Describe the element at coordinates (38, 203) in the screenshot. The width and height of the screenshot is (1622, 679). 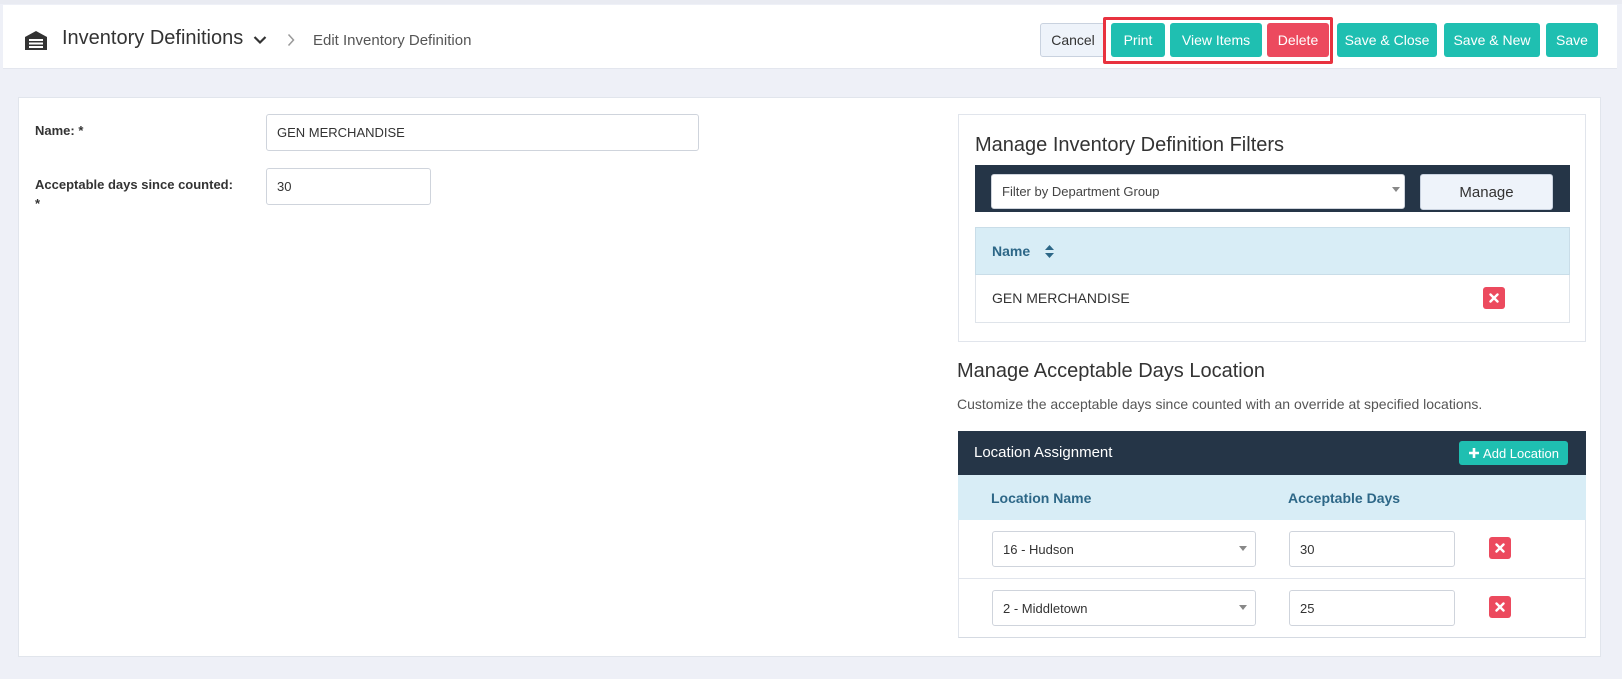
I see `acceptable-days-required-mark: *` at that location.